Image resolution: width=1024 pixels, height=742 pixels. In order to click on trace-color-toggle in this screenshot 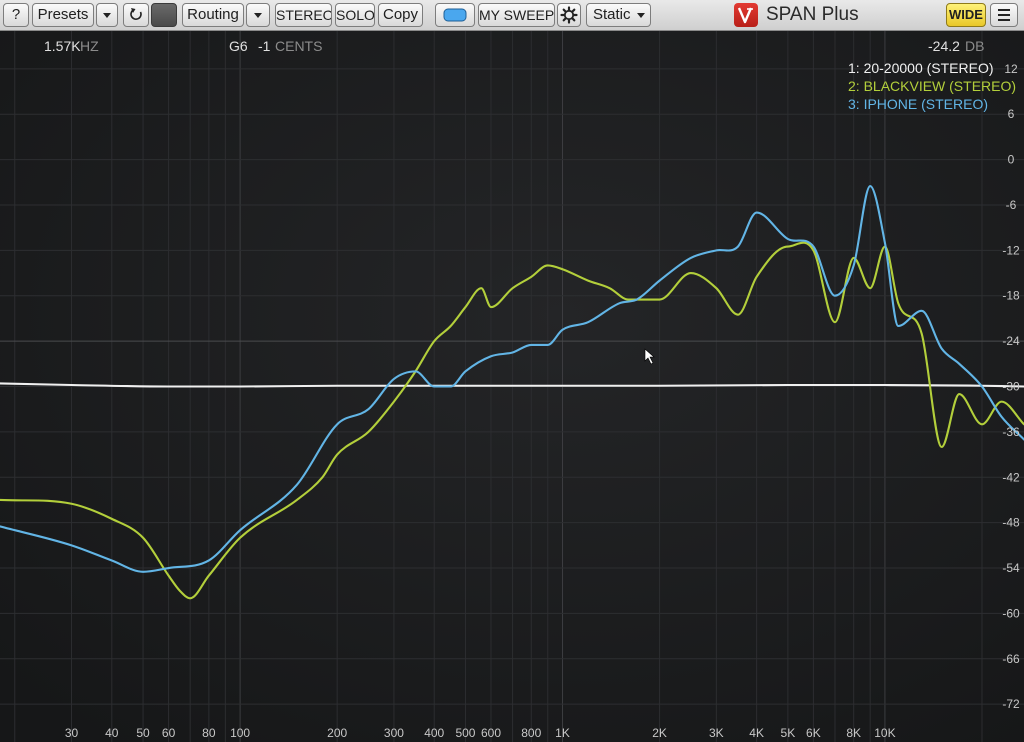, I will do `click(455, 15)`.